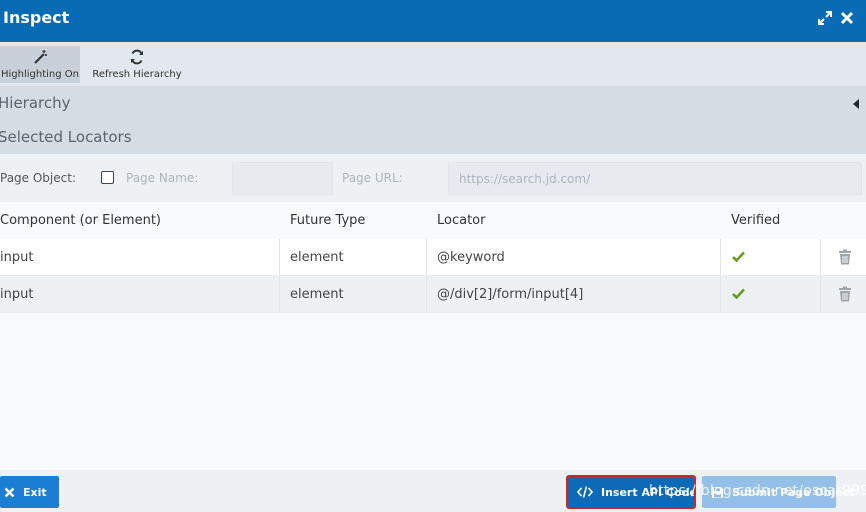 The image size is (866, 512). I want to click on page-url-input: https://search.jd.com/, so click(655, 178).